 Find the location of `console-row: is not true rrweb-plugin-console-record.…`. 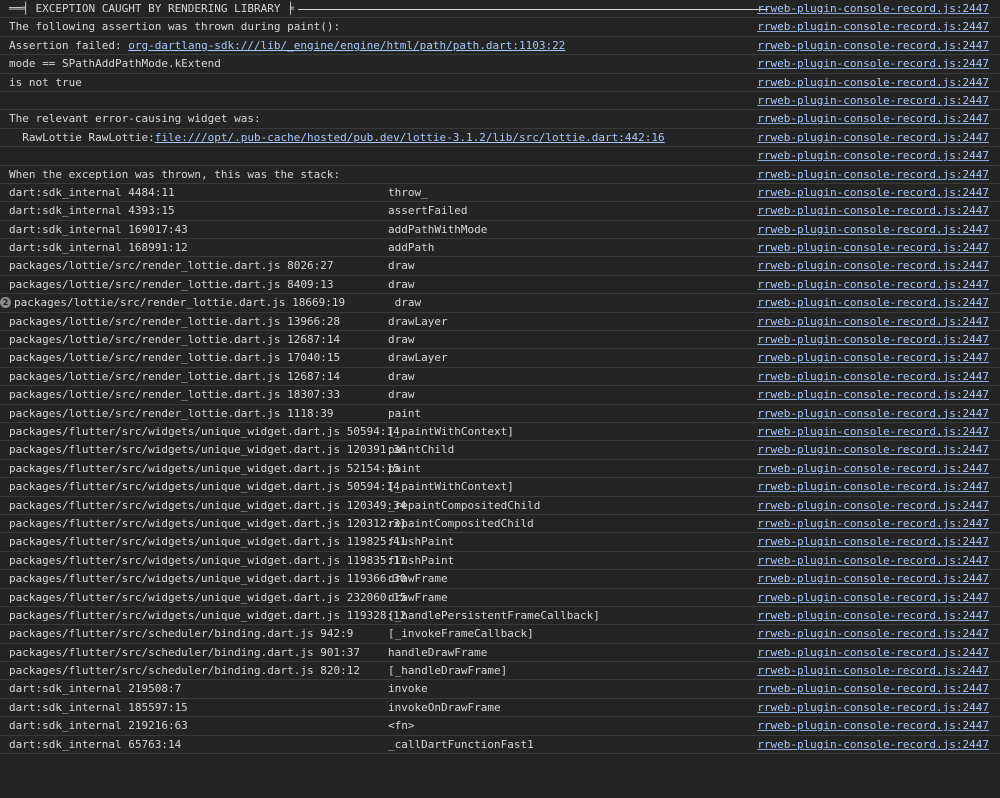

console-row: is not true rrweb-plugin-console-record.… is located at coordinates (500, 83).